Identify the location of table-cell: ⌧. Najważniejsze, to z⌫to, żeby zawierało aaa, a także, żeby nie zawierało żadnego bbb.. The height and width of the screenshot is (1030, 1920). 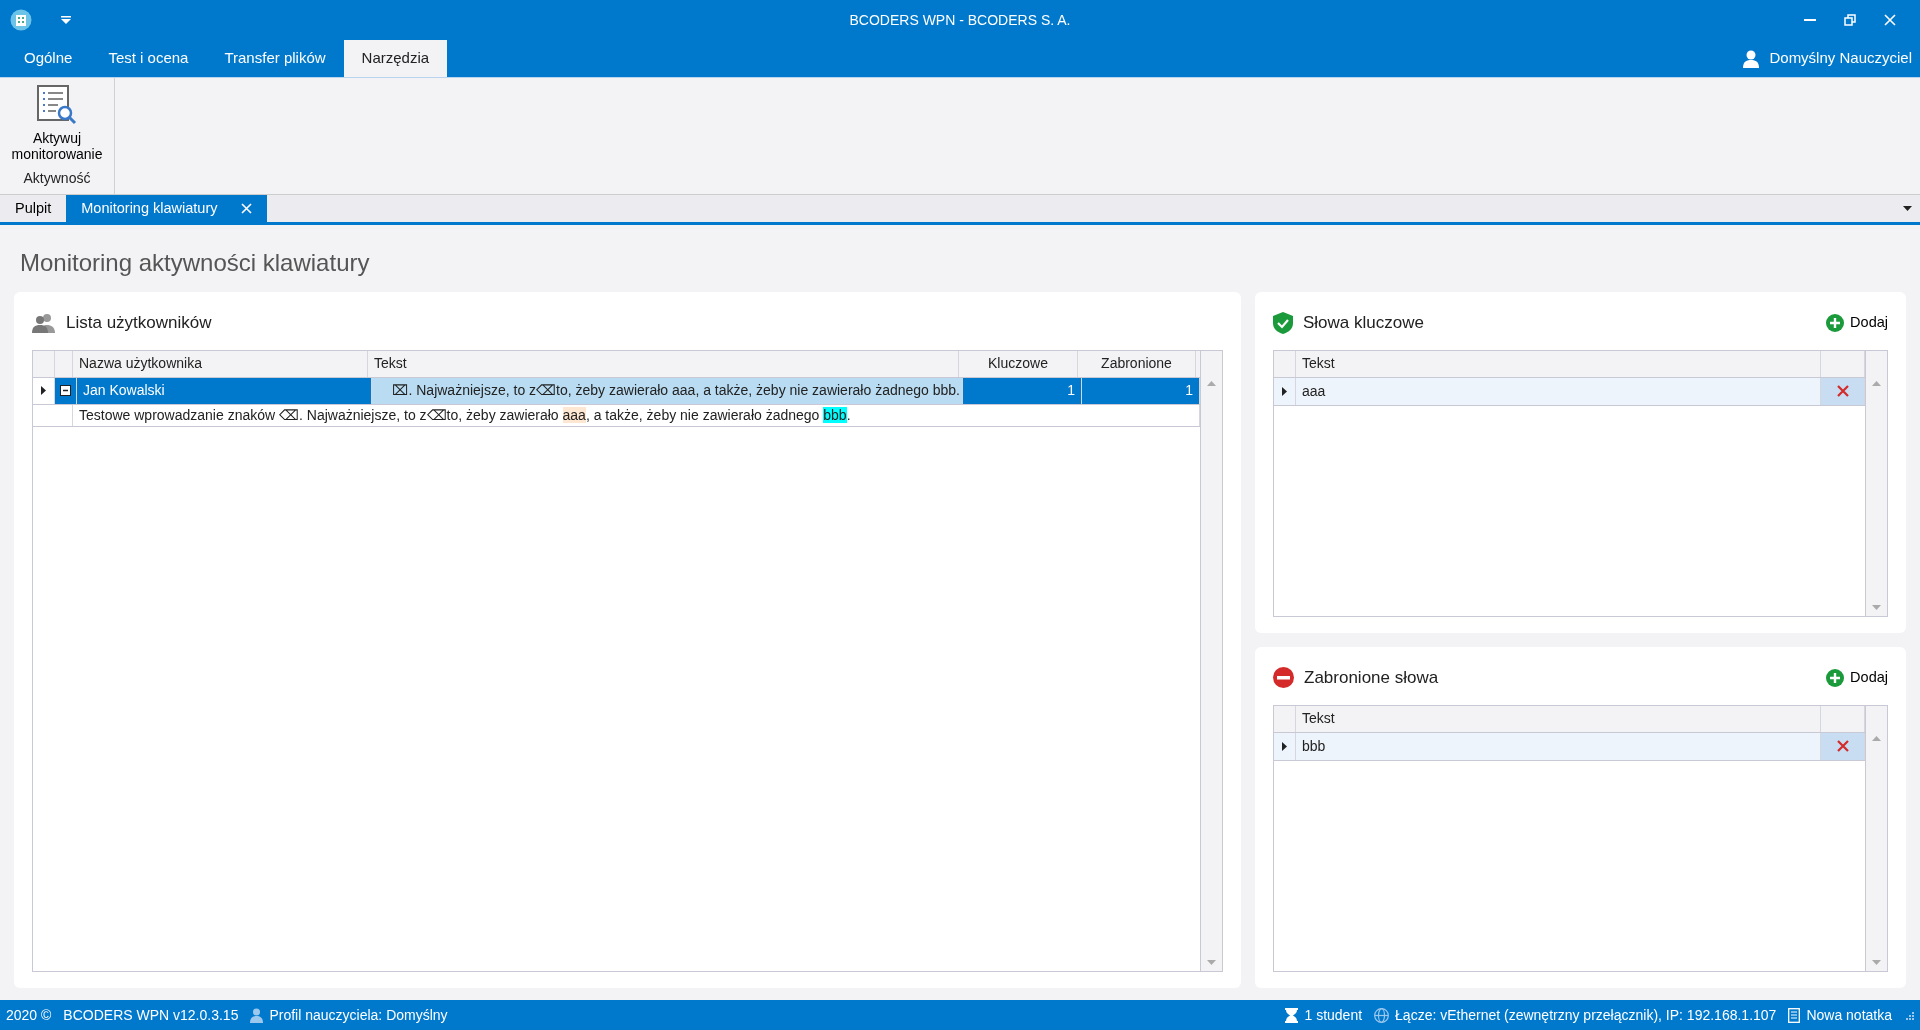
(667, 390).